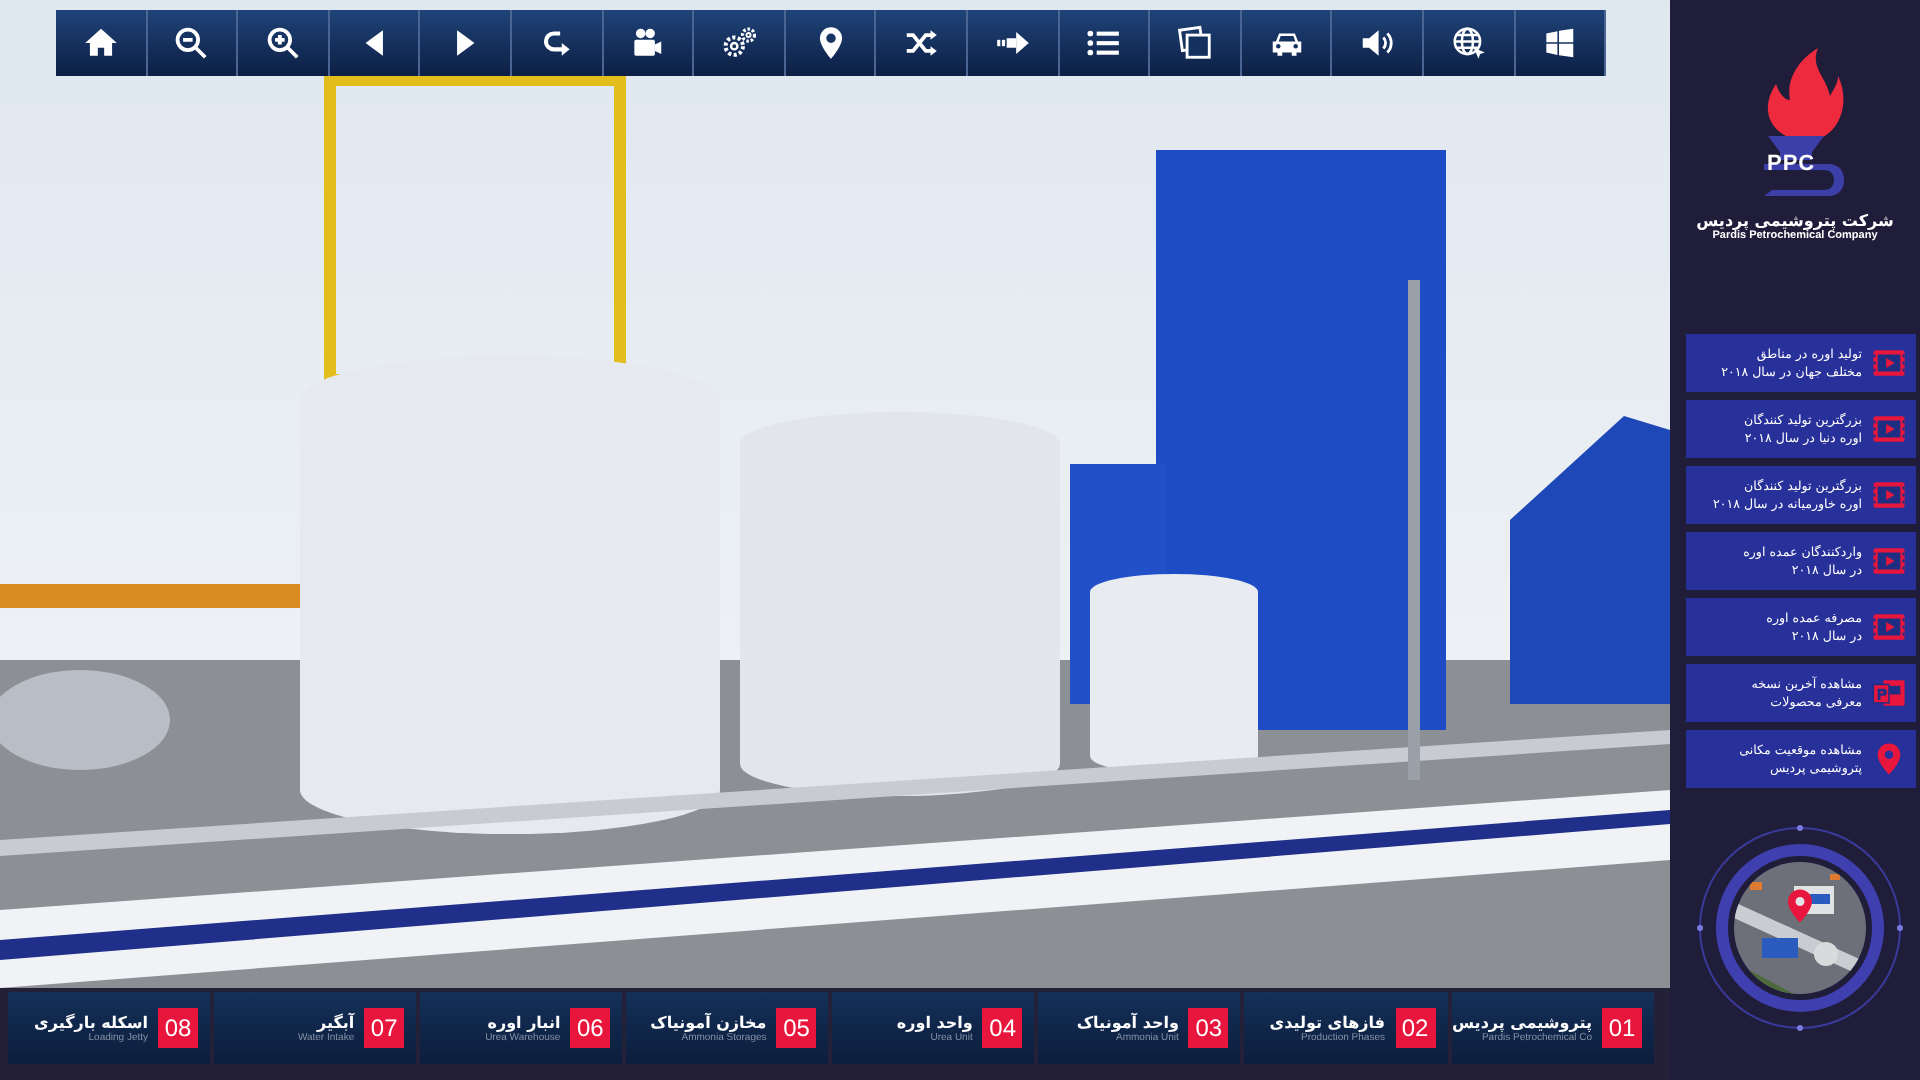 Image resolution: width=1920 pixels, height=1080 pixels. Describe the element at coordinates (1622, 1028) in the screenshot. I see `section-number: 01` at that location.